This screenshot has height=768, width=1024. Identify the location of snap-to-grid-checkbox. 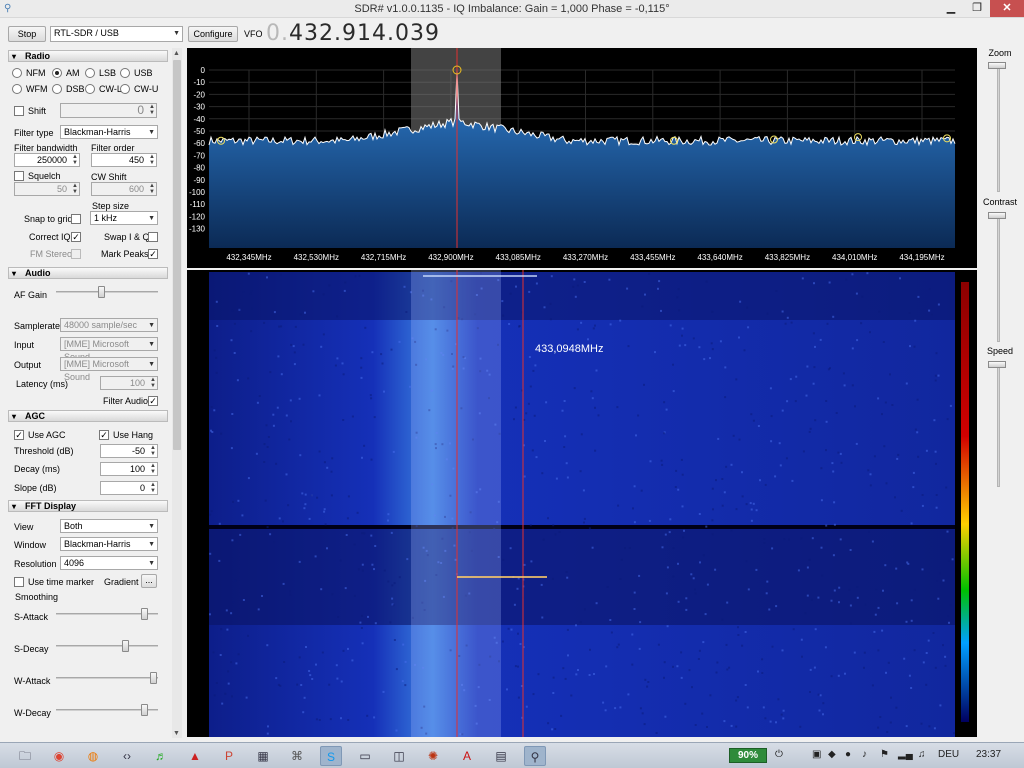
(76, 219).